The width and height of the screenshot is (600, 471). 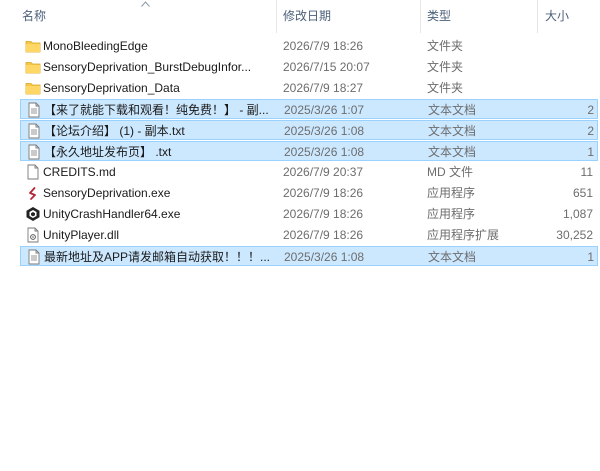 I want to click on column-header-size: 大小, so click(x=570, y=16).